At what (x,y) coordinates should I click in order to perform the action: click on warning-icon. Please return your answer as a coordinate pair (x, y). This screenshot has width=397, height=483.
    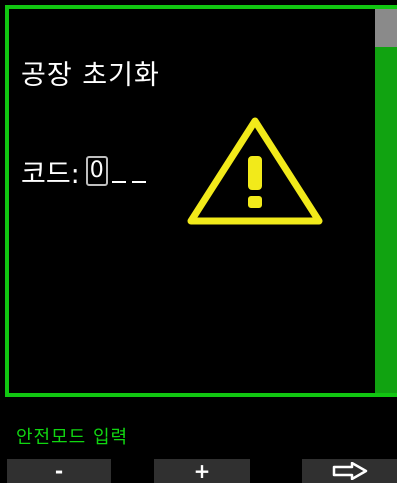
    Looking at the image, I should click on (255, 171).